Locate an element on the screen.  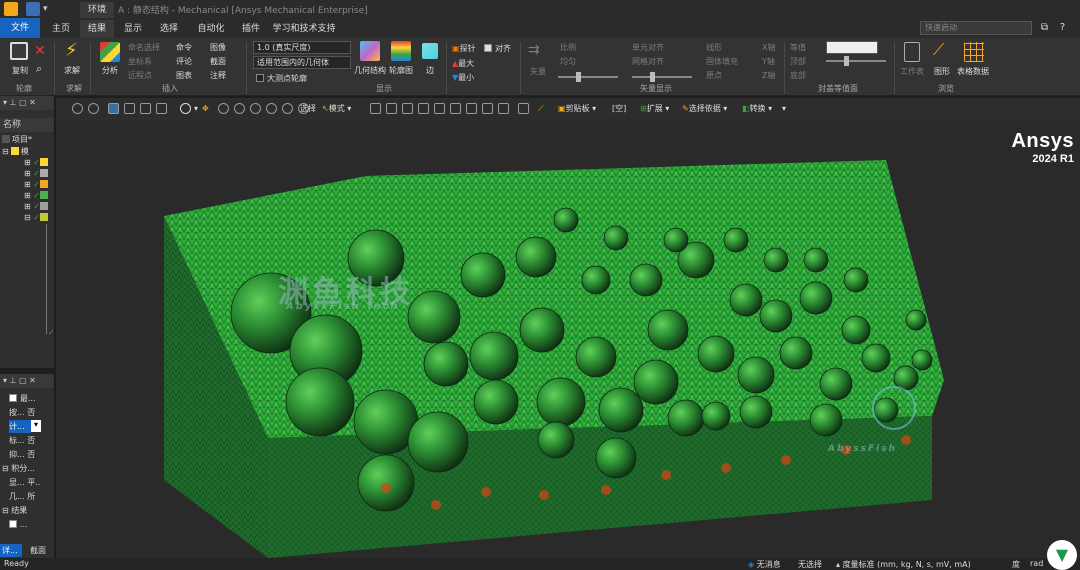
comment-button: 评论 is located at coordinates (184, 61).